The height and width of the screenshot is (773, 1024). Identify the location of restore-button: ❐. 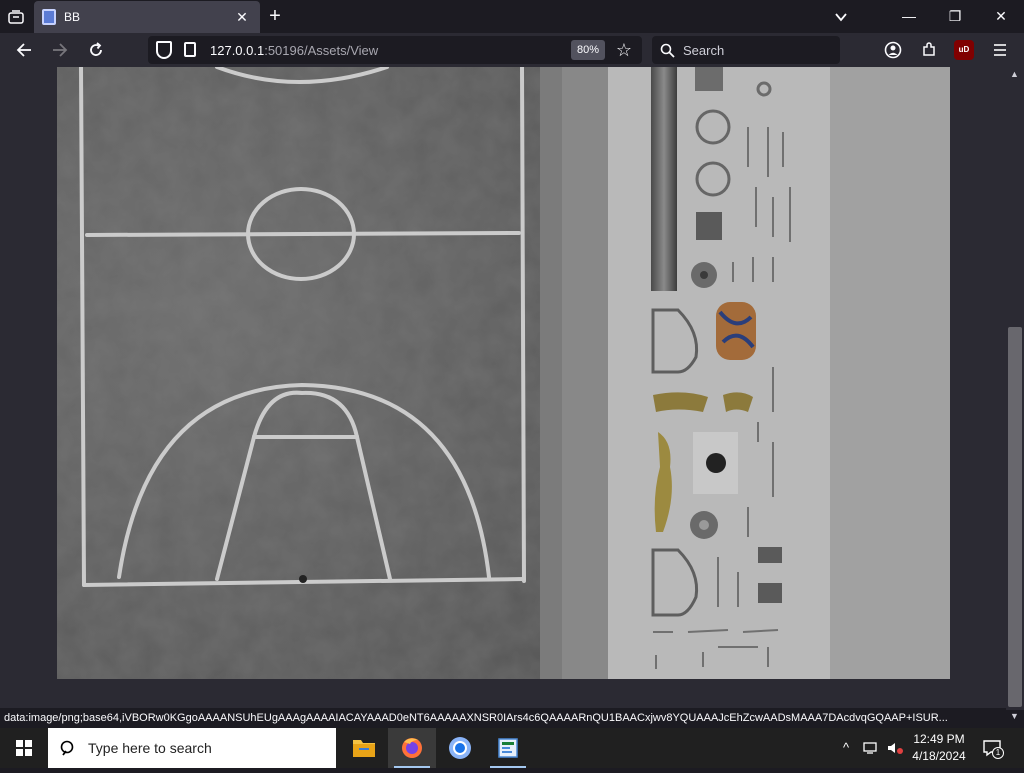
(955, 16).